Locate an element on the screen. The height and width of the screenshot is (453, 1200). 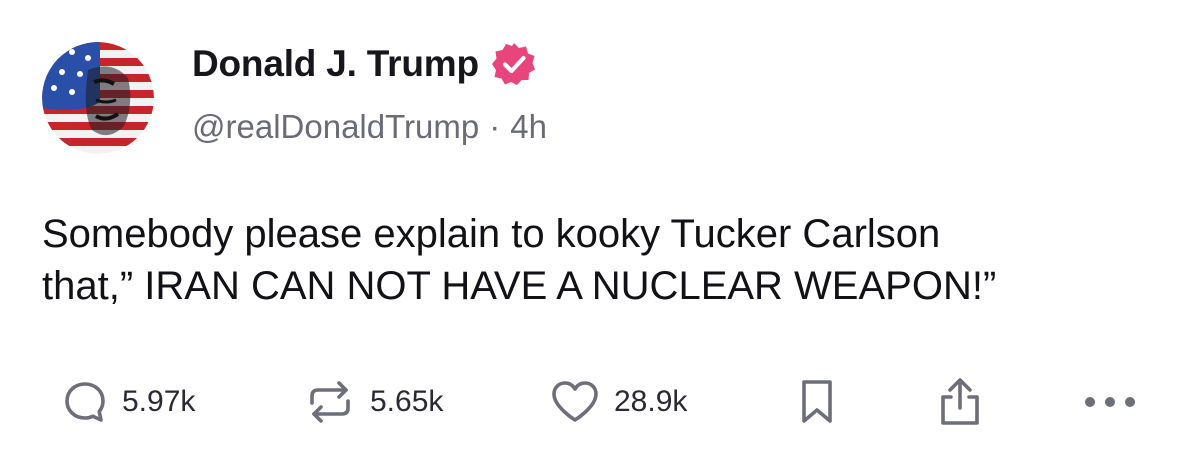
author-name-row: Donald J. Trump is located at coordinates (364, 64).